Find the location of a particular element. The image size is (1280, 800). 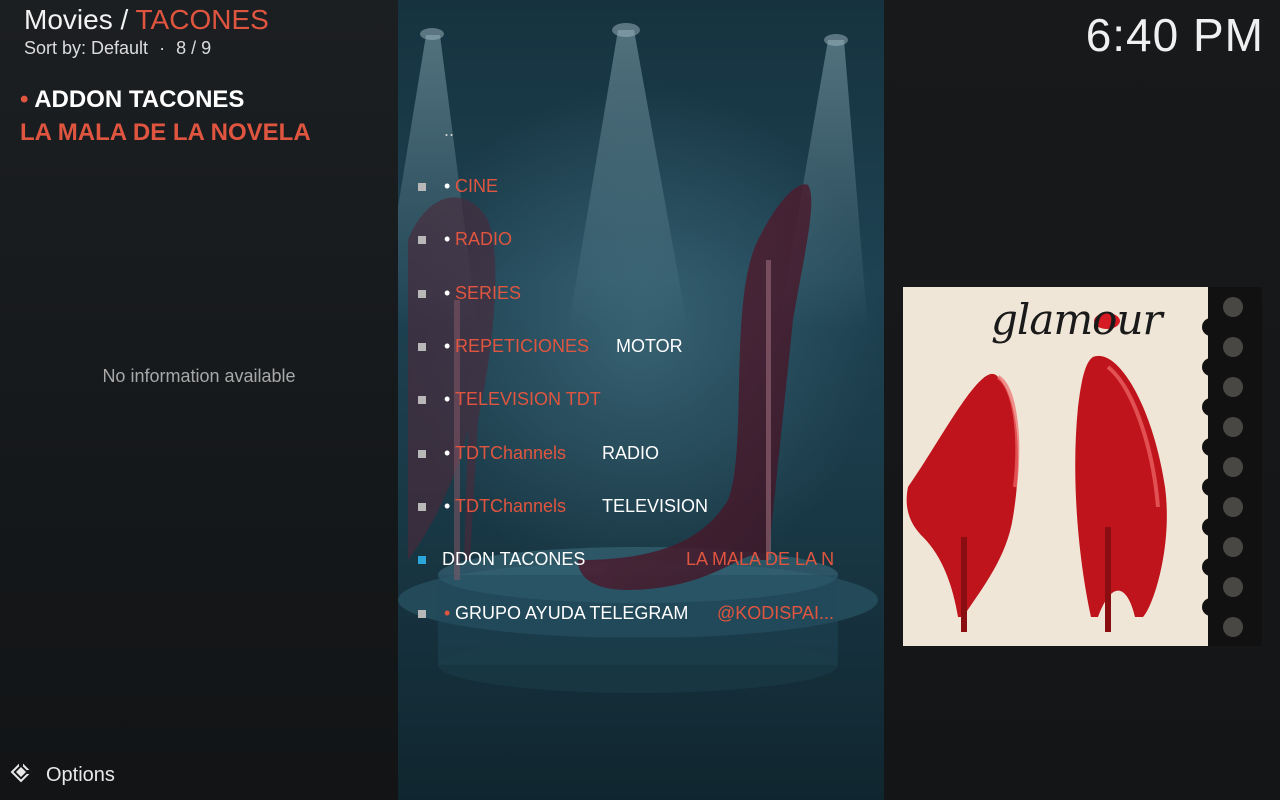

item-label: GRUPO AYUDA TELEGRAM is located at coordinates (572, 613).